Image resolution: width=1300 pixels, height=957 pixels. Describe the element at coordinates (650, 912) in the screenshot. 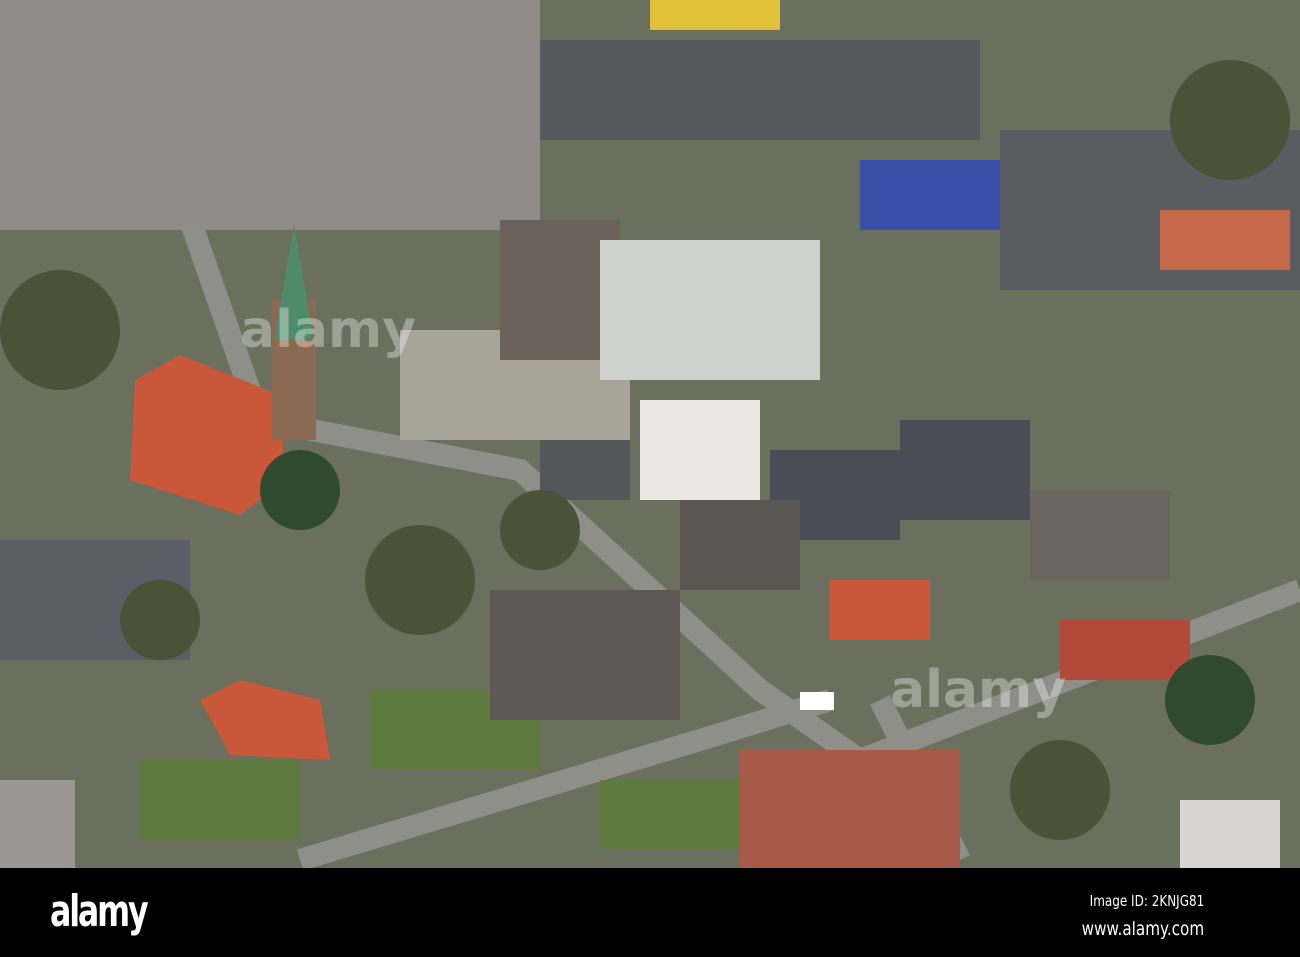

I see `stock-banner: alamy Image ID: 2KNJG81 www.alamy.com` at that location.